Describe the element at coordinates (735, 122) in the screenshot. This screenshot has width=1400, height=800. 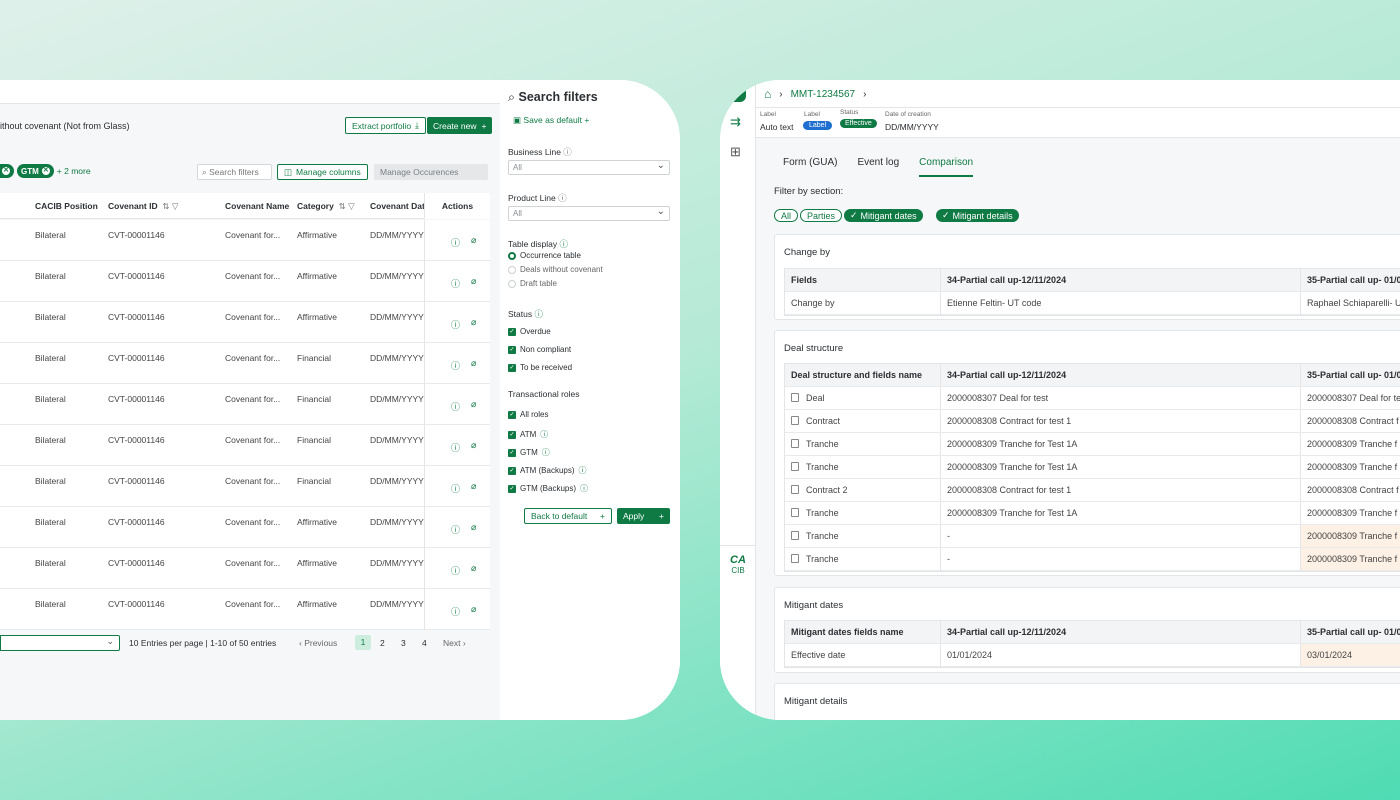
I see `expand-menu-icon: ⇉` at that location.